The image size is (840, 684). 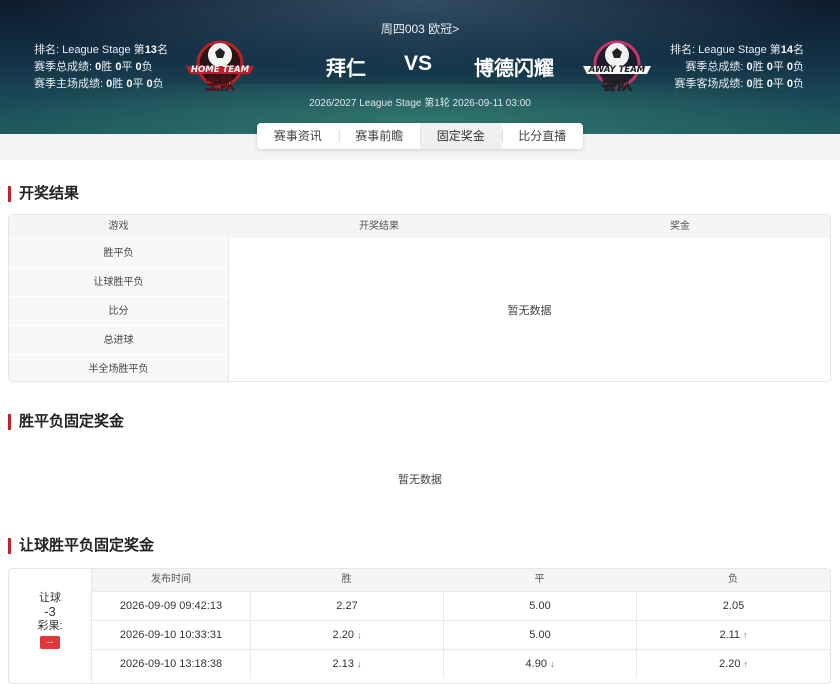 What do you see at coordinates (220, 70) in the screenshot?
I see `svg-text: HOME TEAM` at bounding box center [220, 70].